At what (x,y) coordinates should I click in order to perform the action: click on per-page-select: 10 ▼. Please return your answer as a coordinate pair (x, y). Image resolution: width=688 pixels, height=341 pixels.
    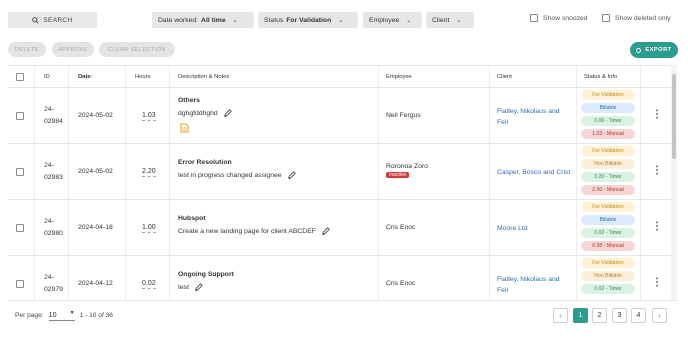
    Looking at the image, I should click on (61, 315).